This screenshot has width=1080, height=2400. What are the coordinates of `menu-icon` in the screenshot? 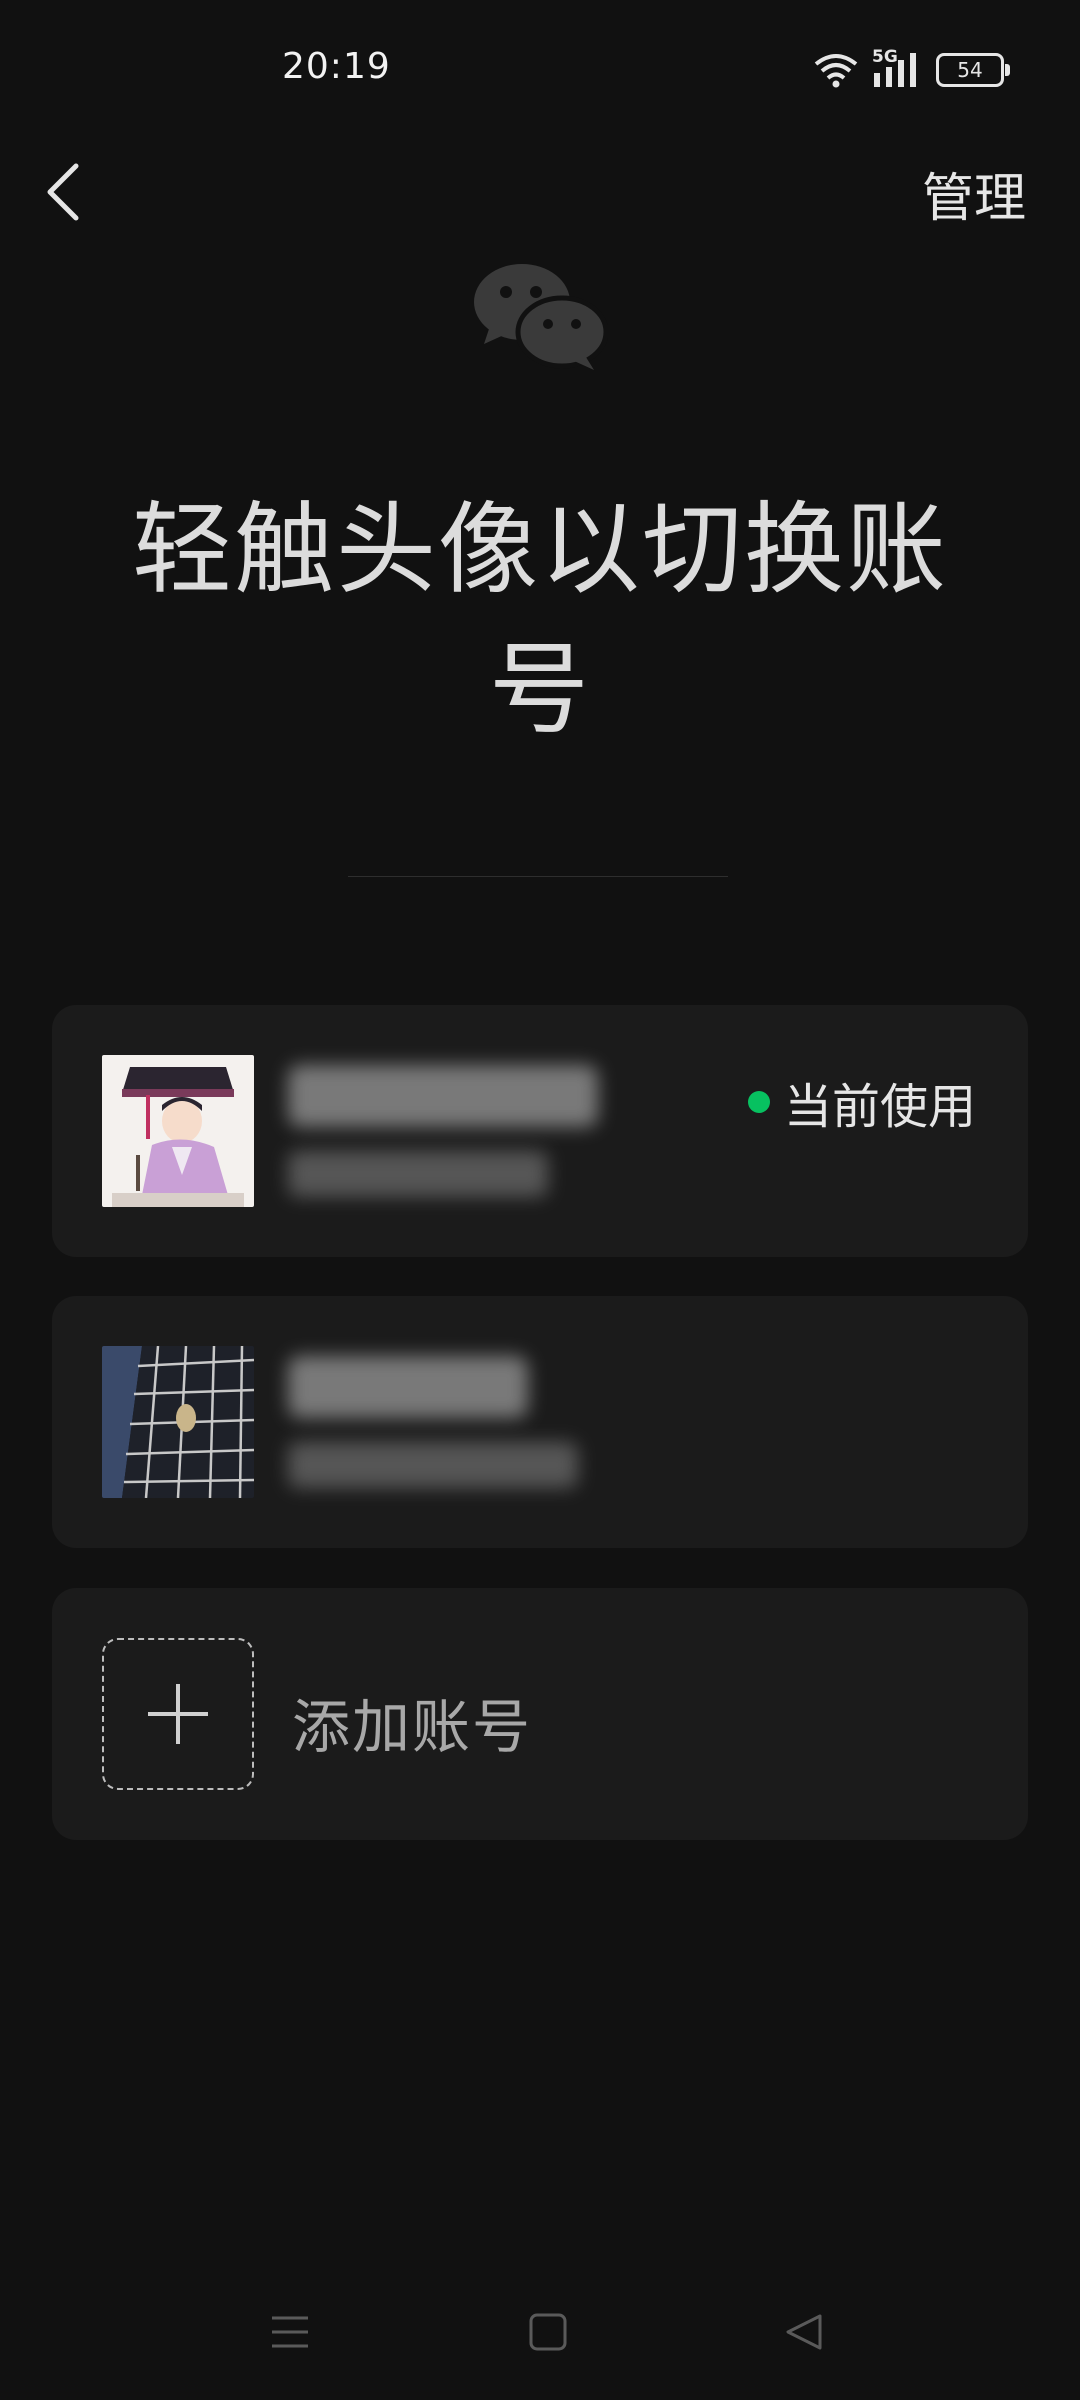 It's located at (290, 2332).